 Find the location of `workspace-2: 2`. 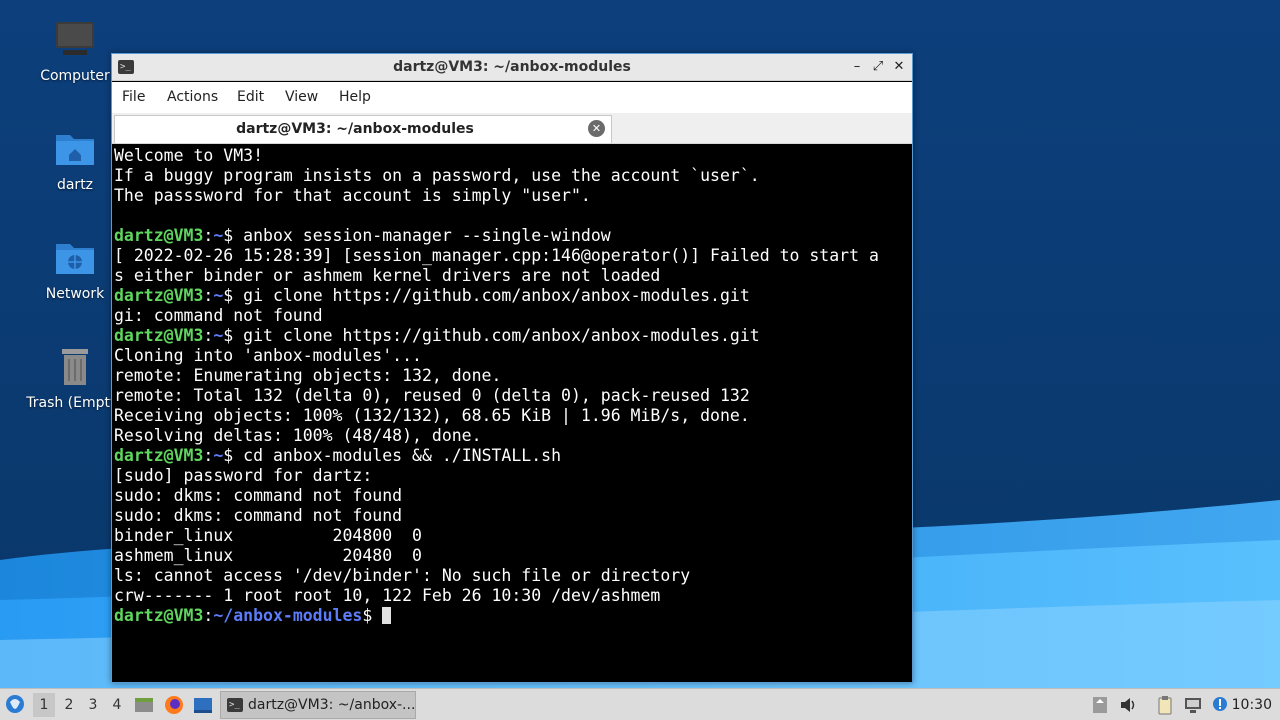

workspace-2: 2 is located at coordinates (69, 705).